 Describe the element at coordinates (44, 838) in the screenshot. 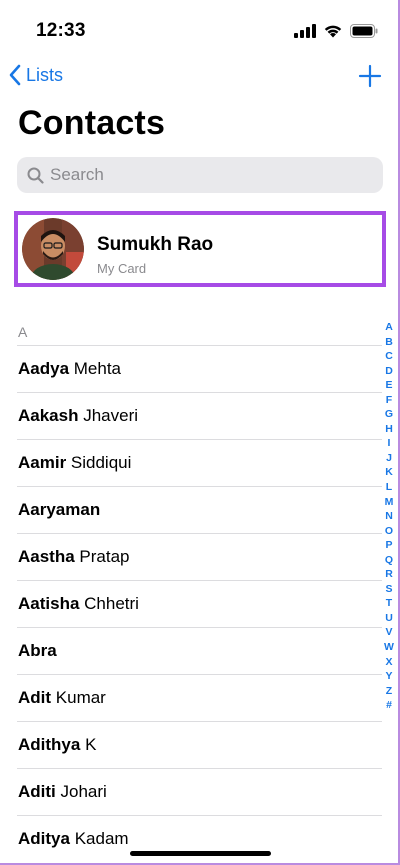

I see `contact-first-name: Aditya` at that location.